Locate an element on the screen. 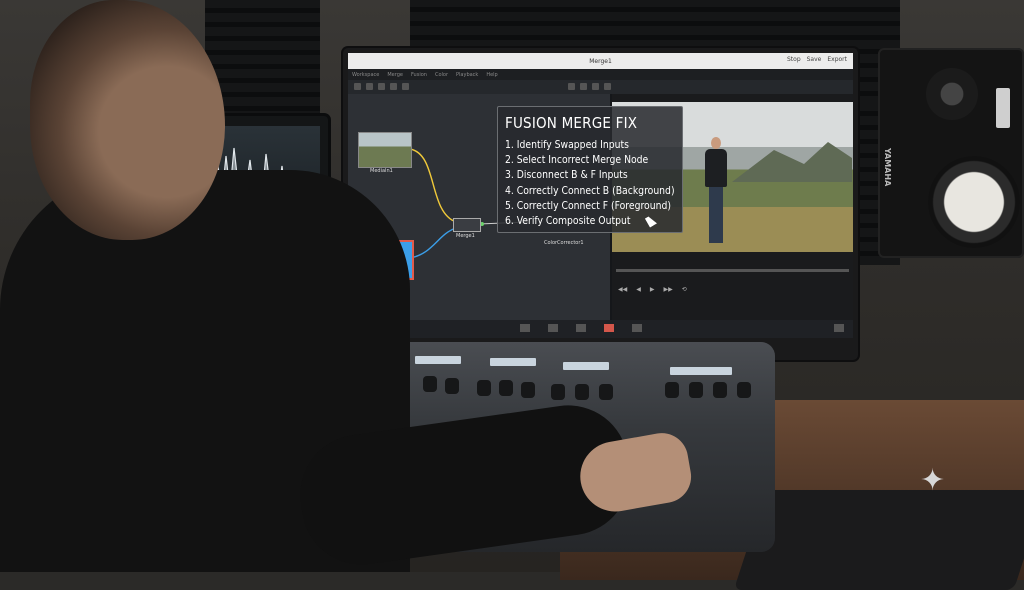  window-titlebar: Merge1 Stop Save Export is located at coordinates (600, 61).